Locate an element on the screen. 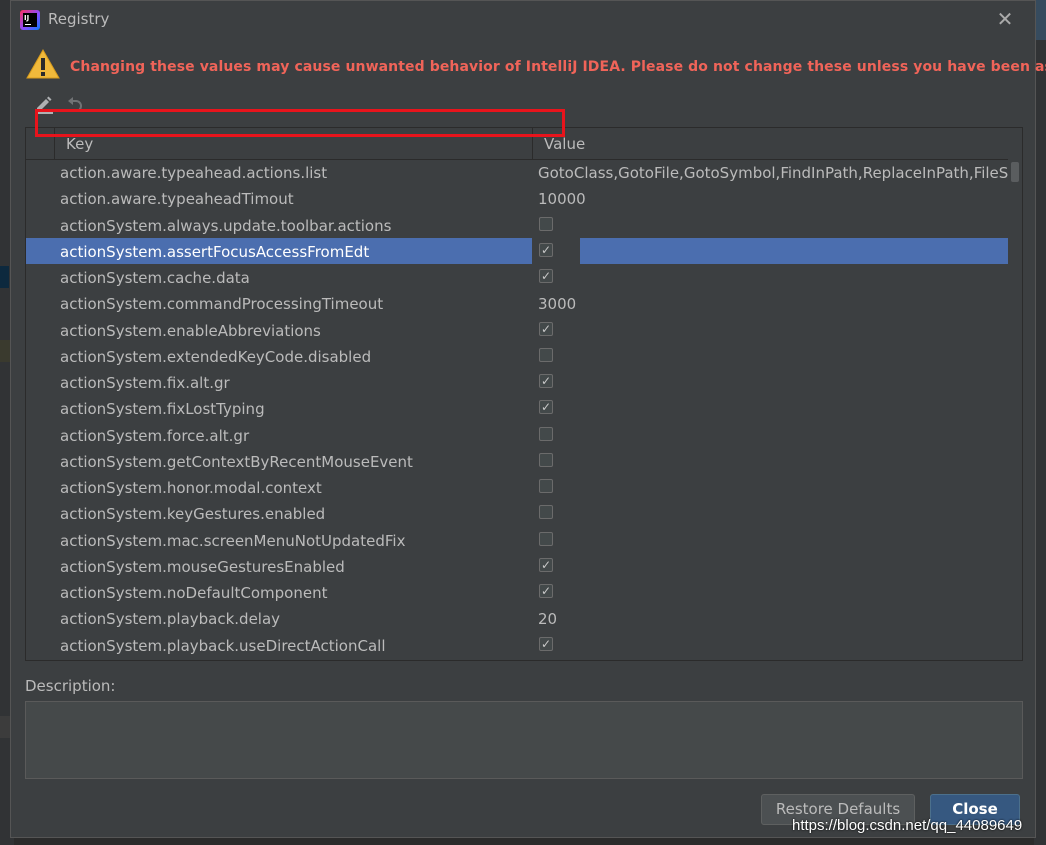 The width and height of the screenshot is (1046, 845). scrollbar-thumb is located at coordinates (1015, 172).